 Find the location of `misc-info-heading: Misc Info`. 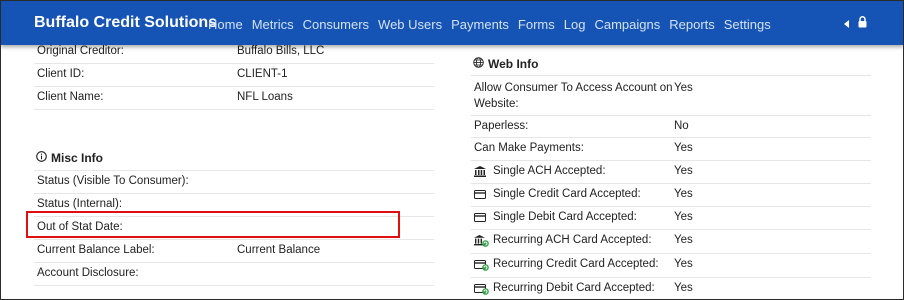

misc-info-heading: Misc Info is located at coordinates (69, 158).